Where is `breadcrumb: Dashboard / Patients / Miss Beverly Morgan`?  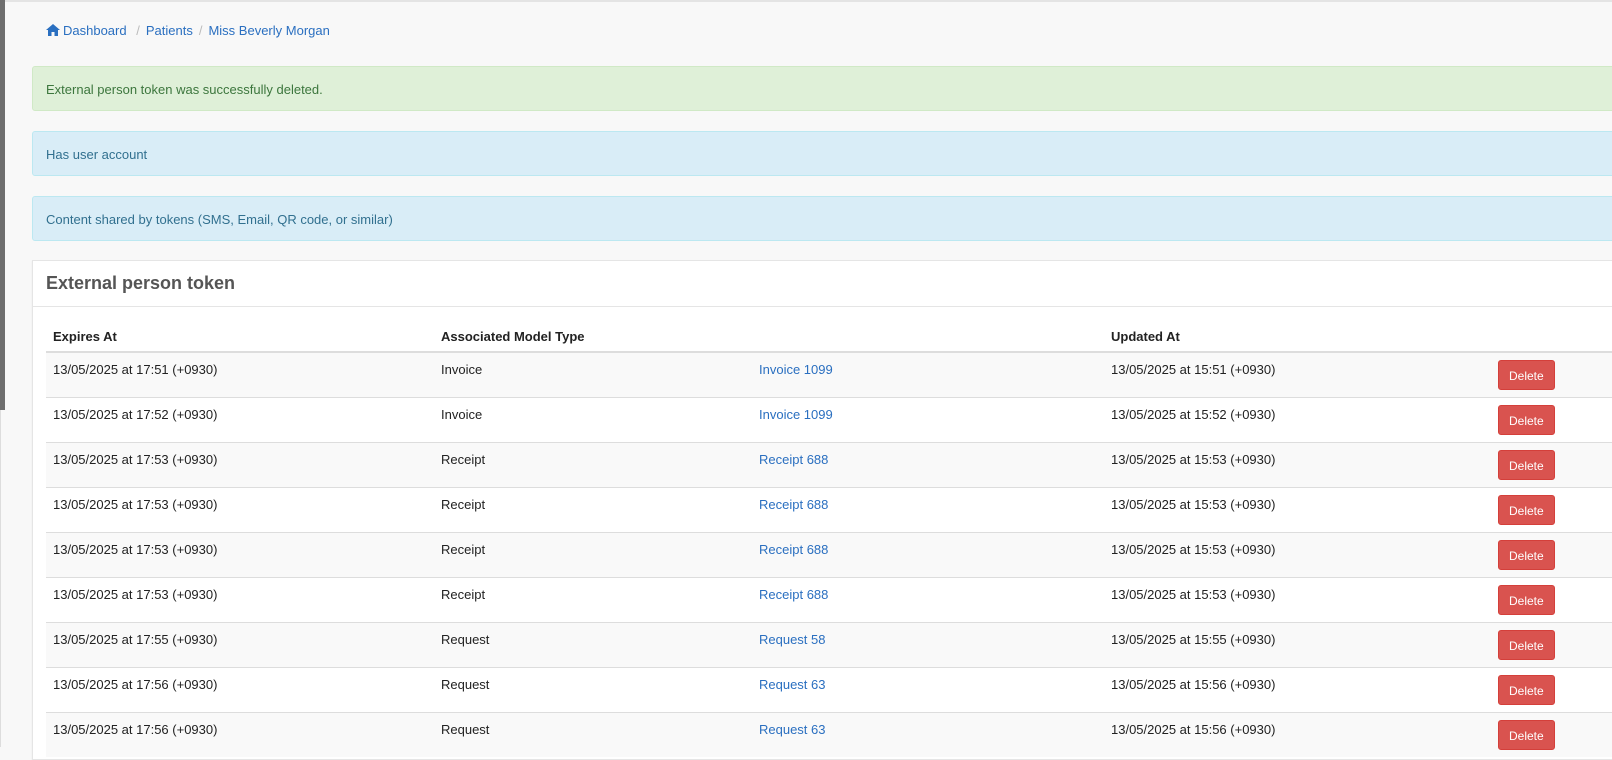
breadcrumb: Dashboard / Patients / Miss Beverly Morgan is located at coordinates (188, 30).